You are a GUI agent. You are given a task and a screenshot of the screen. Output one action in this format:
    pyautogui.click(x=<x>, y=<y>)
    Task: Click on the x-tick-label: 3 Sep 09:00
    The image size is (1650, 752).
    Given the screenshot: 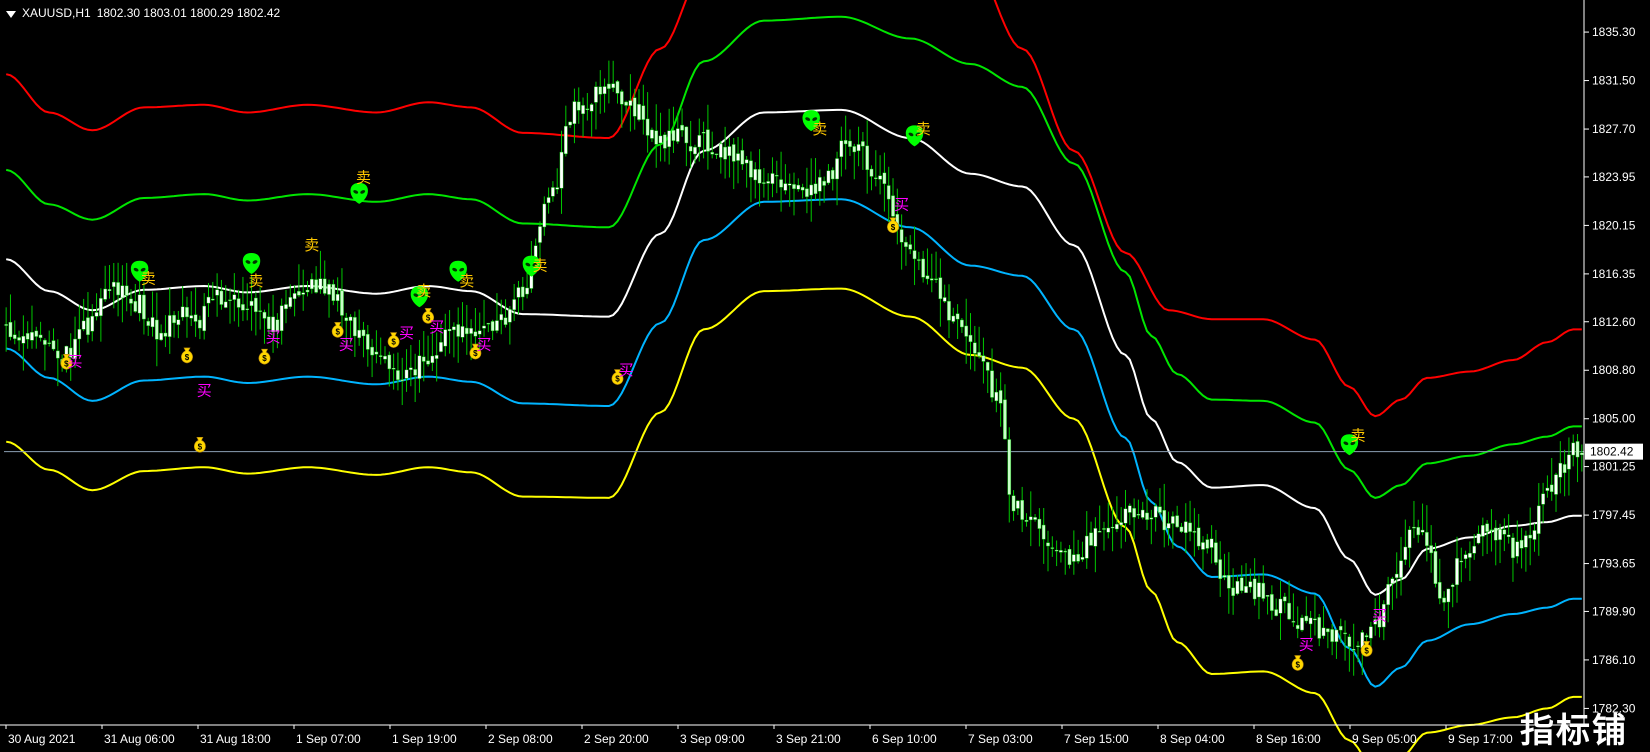 What is the action you would take?
    pyautogui.click(x=712, y=739)
    